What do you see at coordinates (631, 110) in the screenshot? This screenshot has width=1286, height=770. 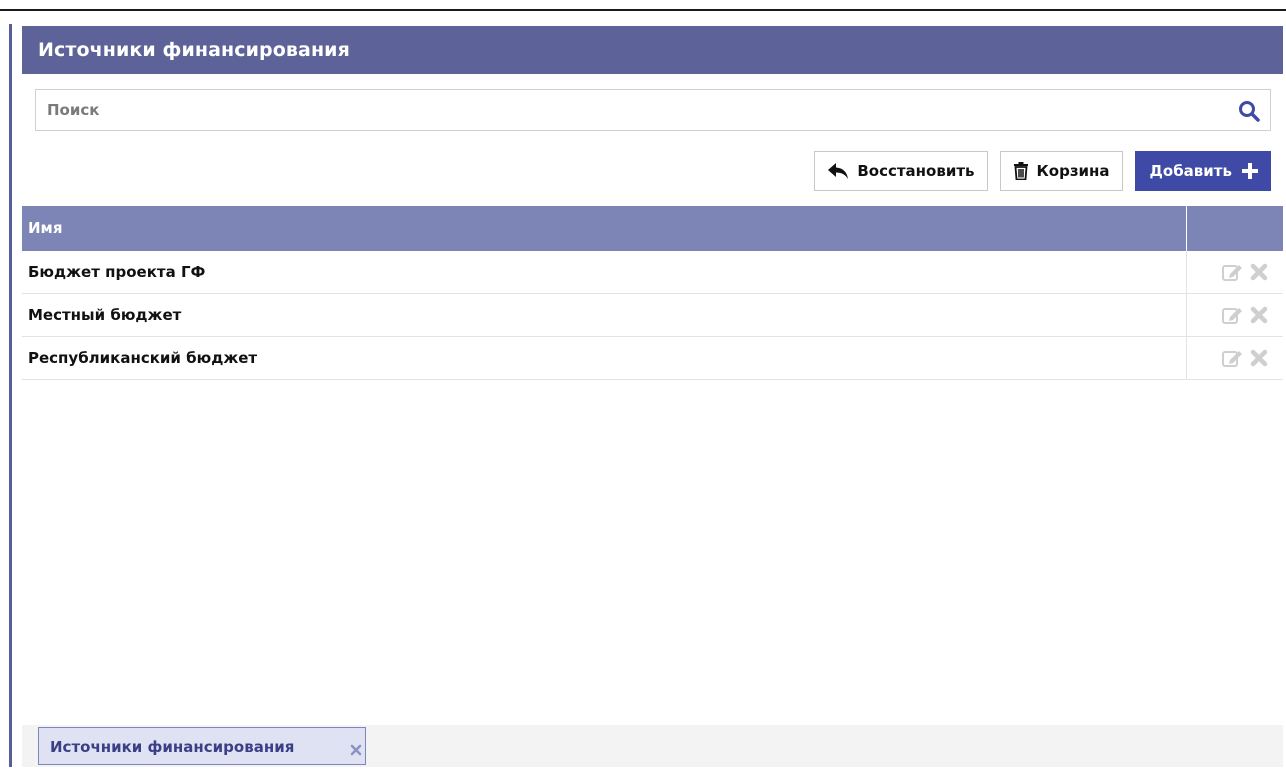 I see `search-input` at bounding box center [631, 110].